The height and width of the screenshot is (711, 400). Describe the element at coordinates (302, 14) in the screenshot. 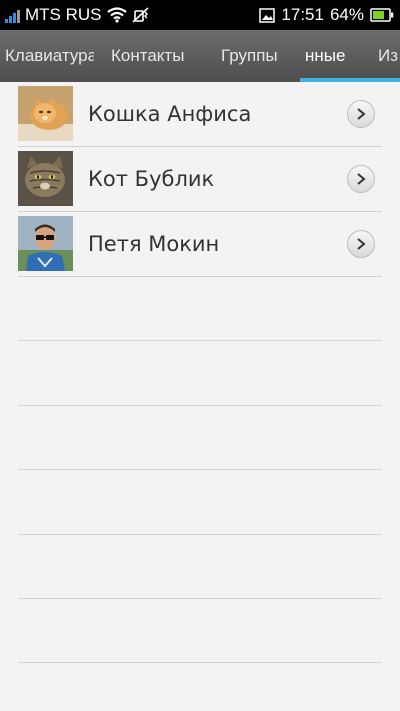

I see `clock: 17:51` at that location.